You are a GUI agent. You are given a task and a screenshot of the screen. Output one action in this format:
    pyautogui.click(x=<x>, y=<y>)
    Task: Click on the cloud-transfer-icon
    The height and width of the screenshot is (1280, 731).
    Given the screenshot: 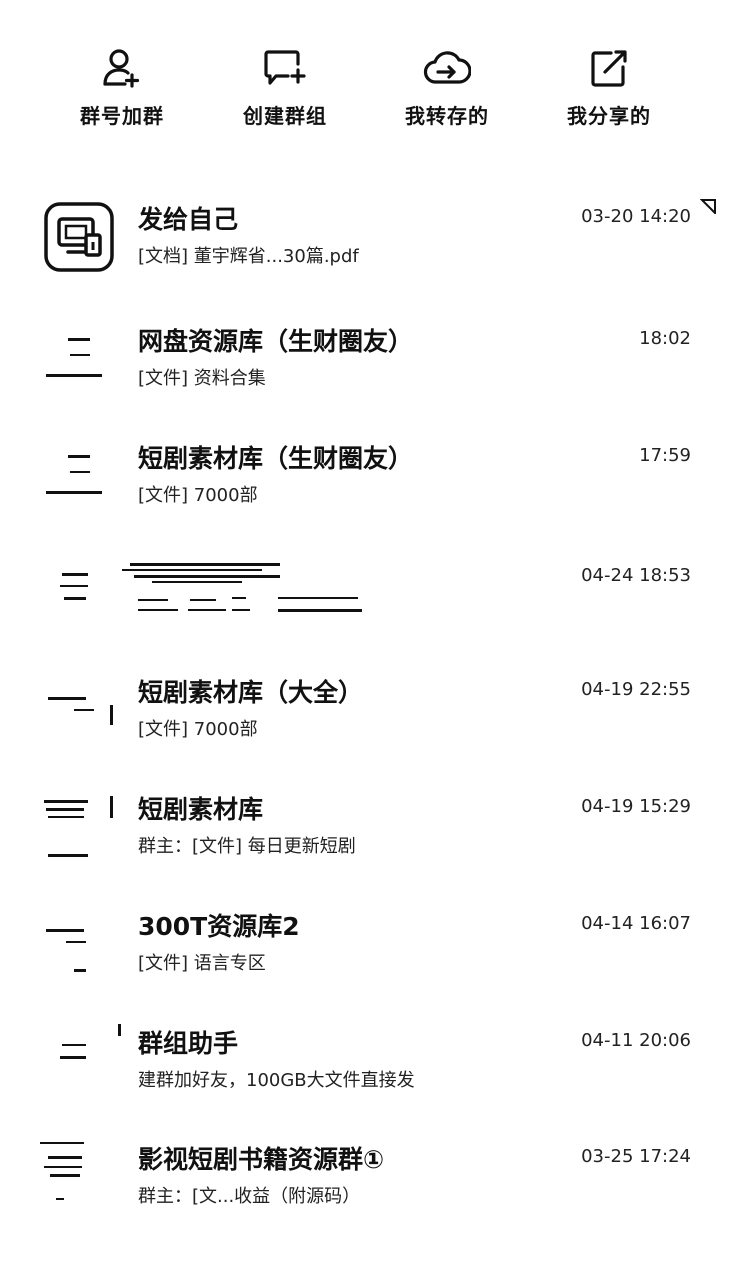 What is the action you would take?
    pyautogui.click(x=447, y=67)
    